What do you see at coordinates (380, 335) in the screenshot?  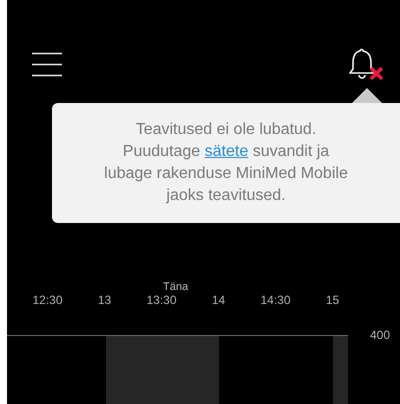 I see `y-axis-label: 400` at bounding box center [380, 335].